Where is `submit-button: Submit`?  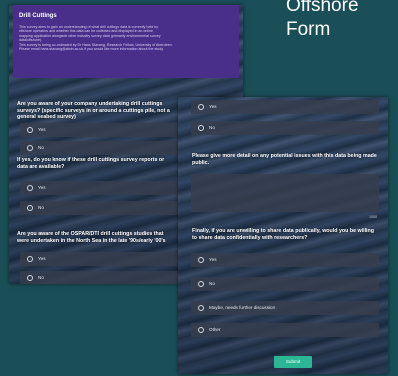
submit-button: Submit is located at coordinates (293, 362).